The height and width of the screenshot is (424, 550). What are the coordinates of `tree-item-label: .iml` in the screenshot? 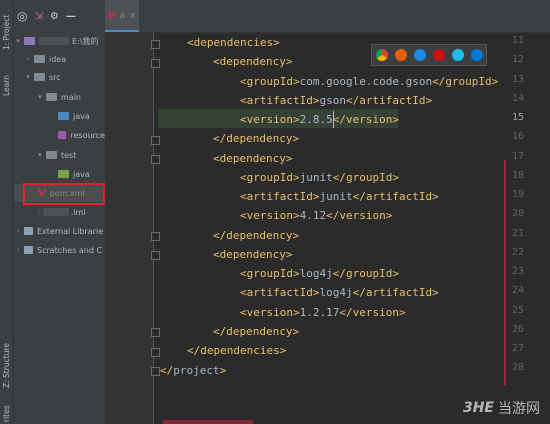 It's located at (78, 212).